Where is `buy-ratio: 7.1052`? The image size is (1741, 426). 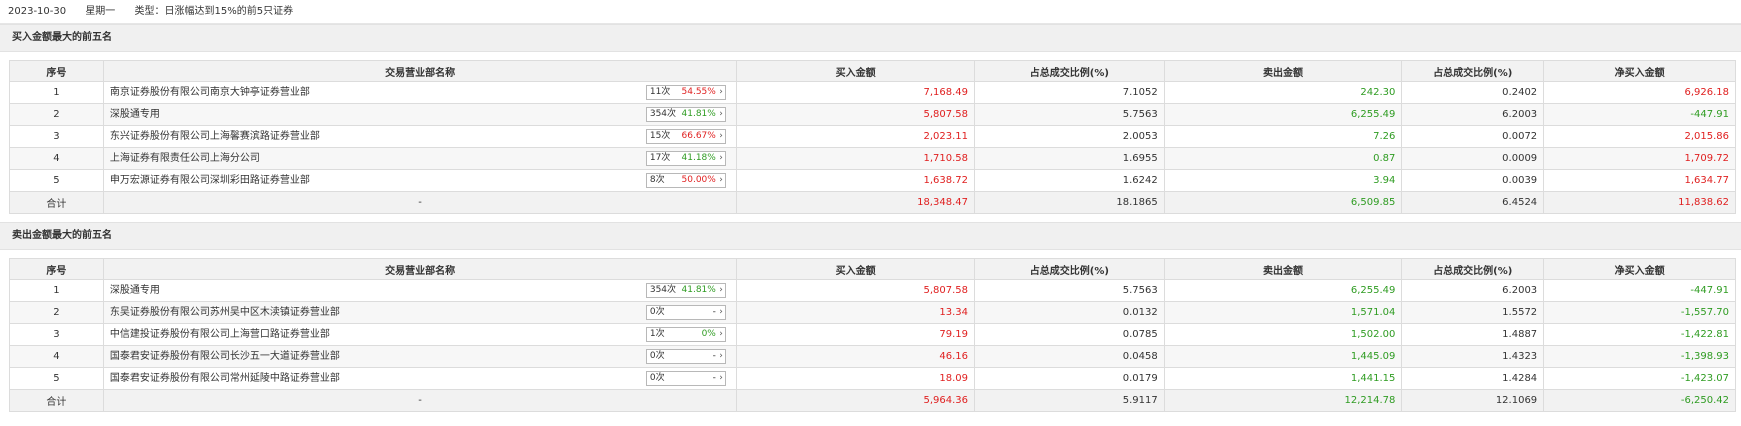
buy-ratio: 7.1052 is located at coordinates (1069, 92).